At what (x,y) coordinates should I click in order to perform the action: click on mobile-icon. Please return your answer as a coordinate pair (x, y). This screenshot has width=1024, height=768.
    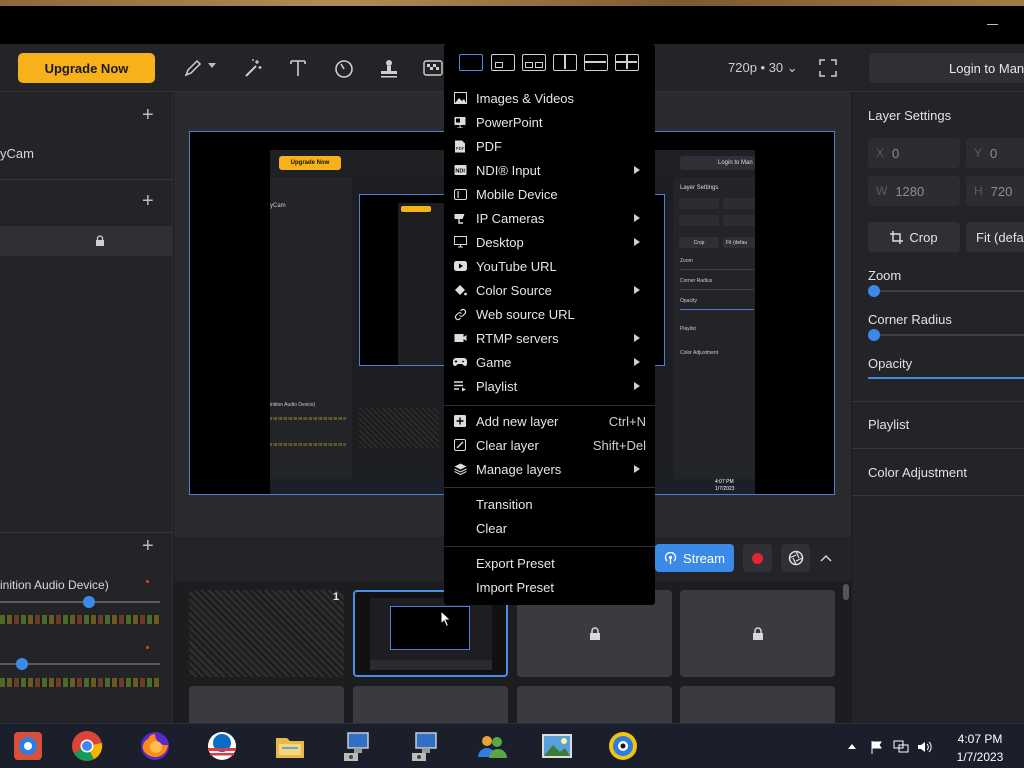
    Looking at the image, I should click on (460, 194).